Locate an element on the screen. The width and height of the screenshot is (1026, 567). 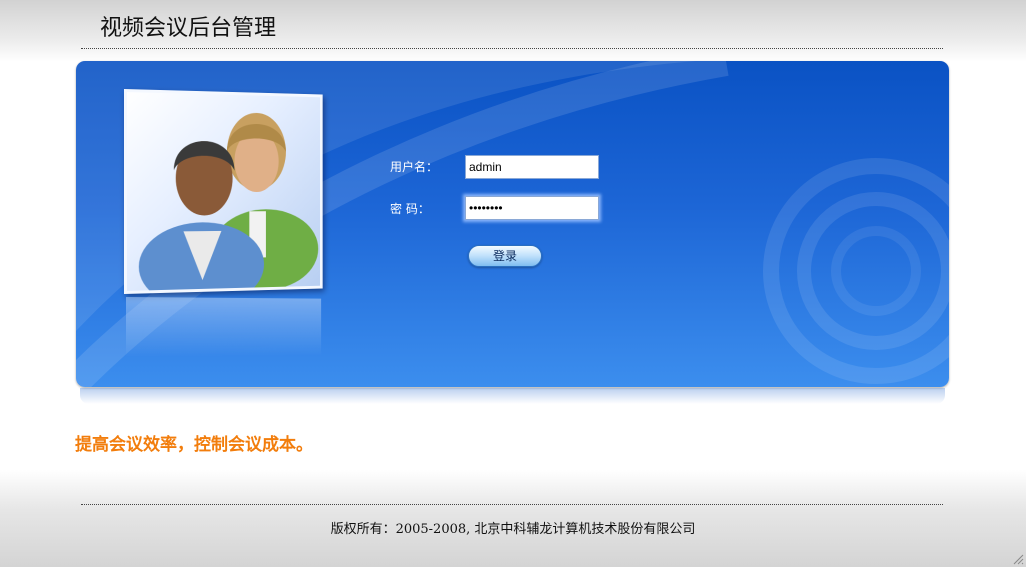
panel-reflection is located at coordinates (512, 396).